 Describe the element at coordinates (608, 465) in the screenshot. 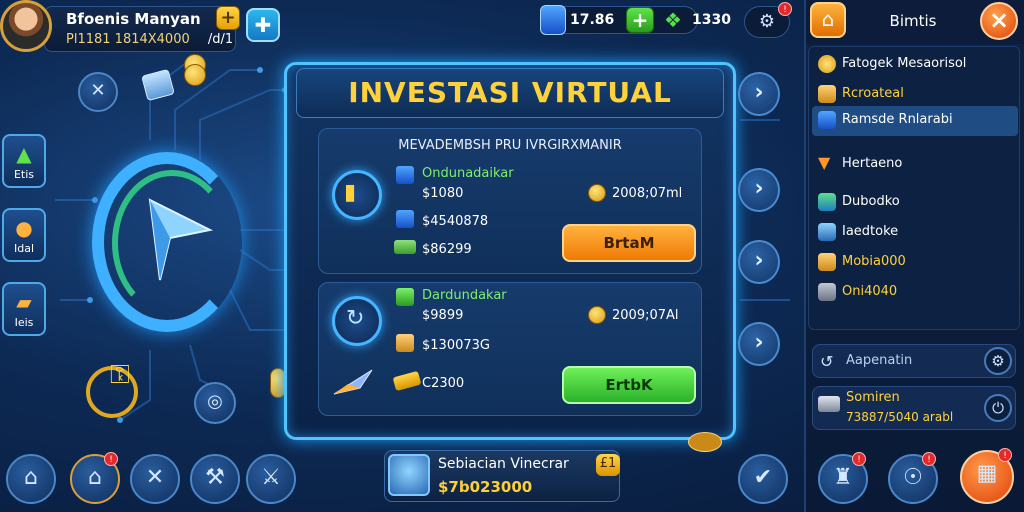

I see `bottom-profile-badge: £1` at that location.